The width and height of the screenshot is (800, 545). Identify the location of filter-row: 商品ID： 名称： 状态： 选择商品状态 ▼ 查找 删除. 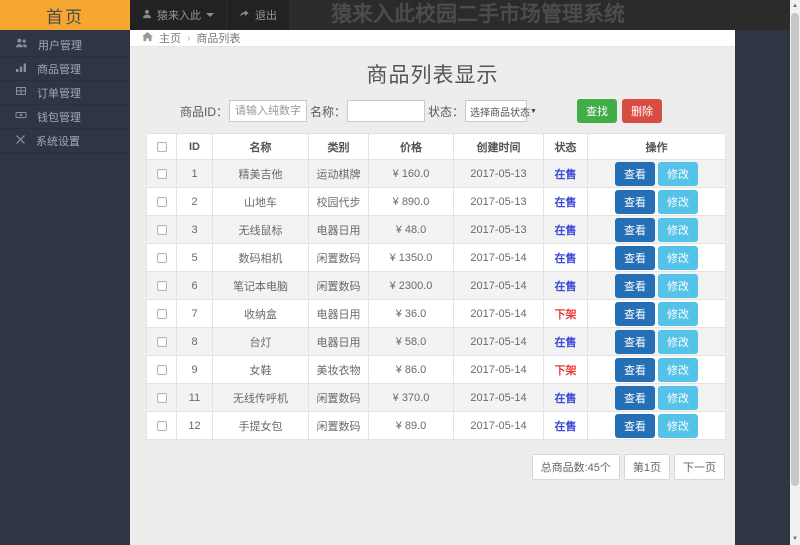
(432, 111).